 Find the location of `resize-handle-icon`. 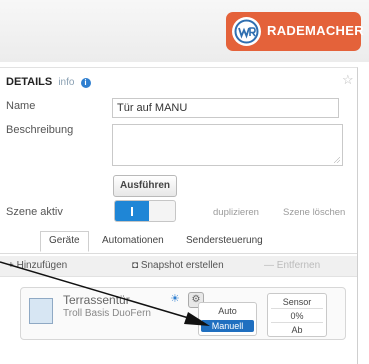

resize-handle-icon is located at coordinates (337, 160).